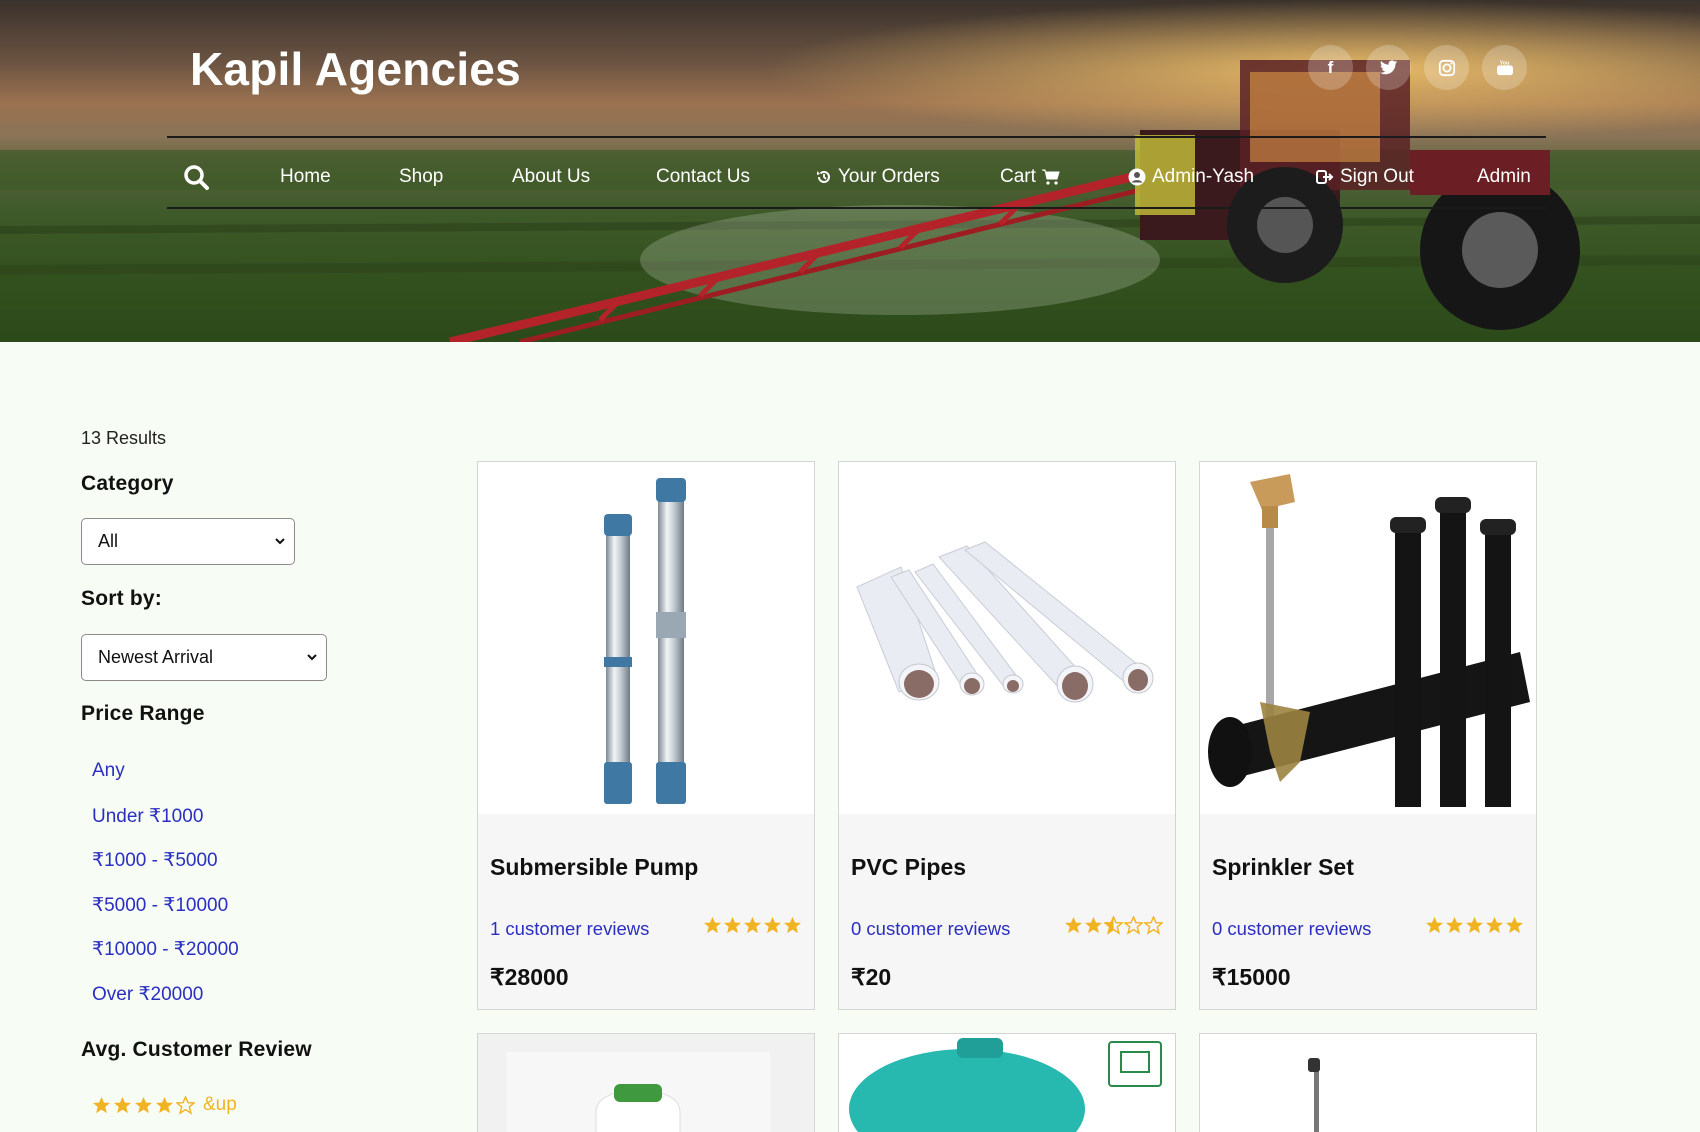 This screenshot has height=1132, width=1700. I want to click on search-icon, so click(196, 177).